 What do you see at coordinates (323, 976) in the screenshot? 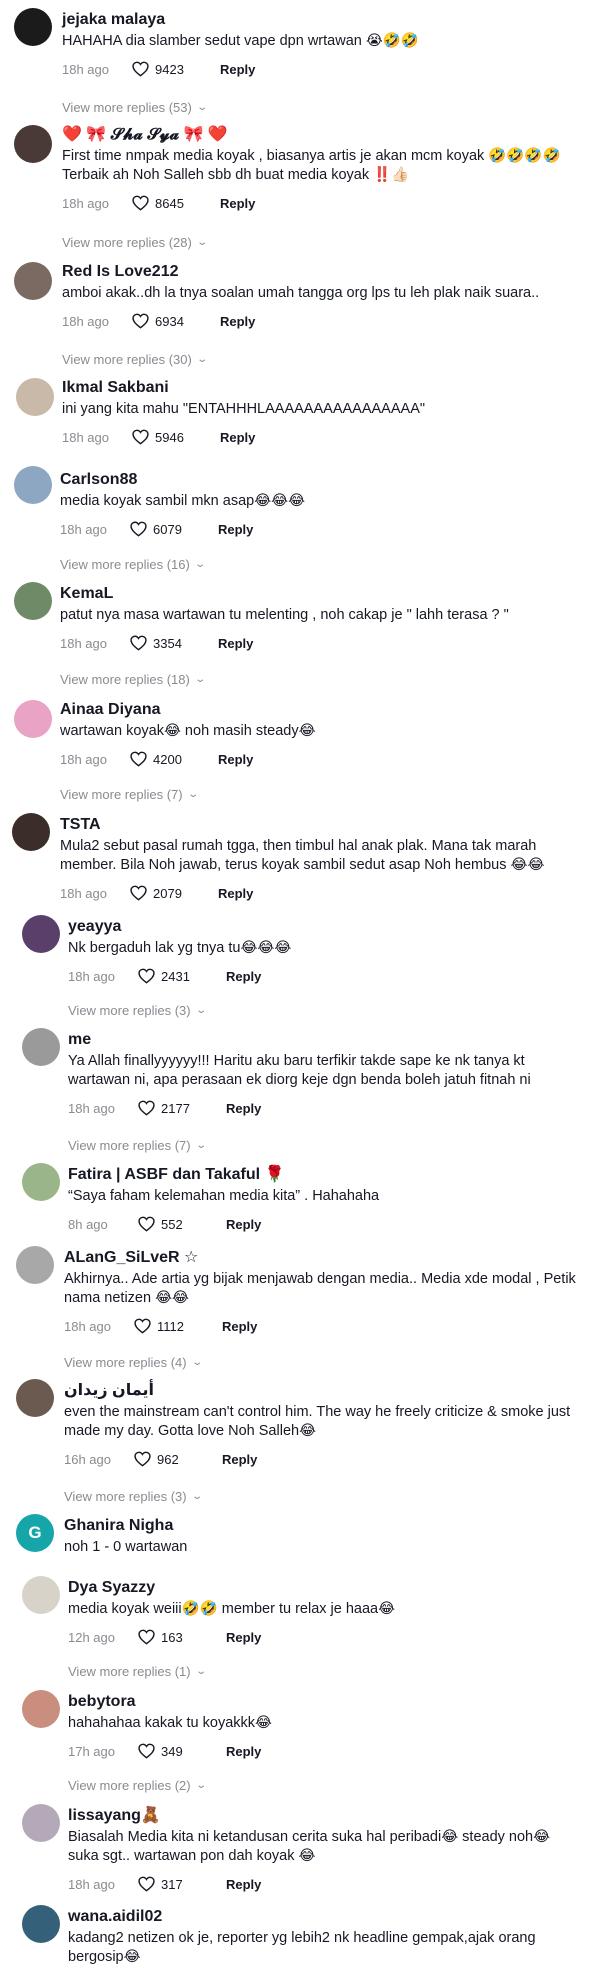
I see `comment-meta: 18h ago 2431 Reply` at bounding box center [323, 976].